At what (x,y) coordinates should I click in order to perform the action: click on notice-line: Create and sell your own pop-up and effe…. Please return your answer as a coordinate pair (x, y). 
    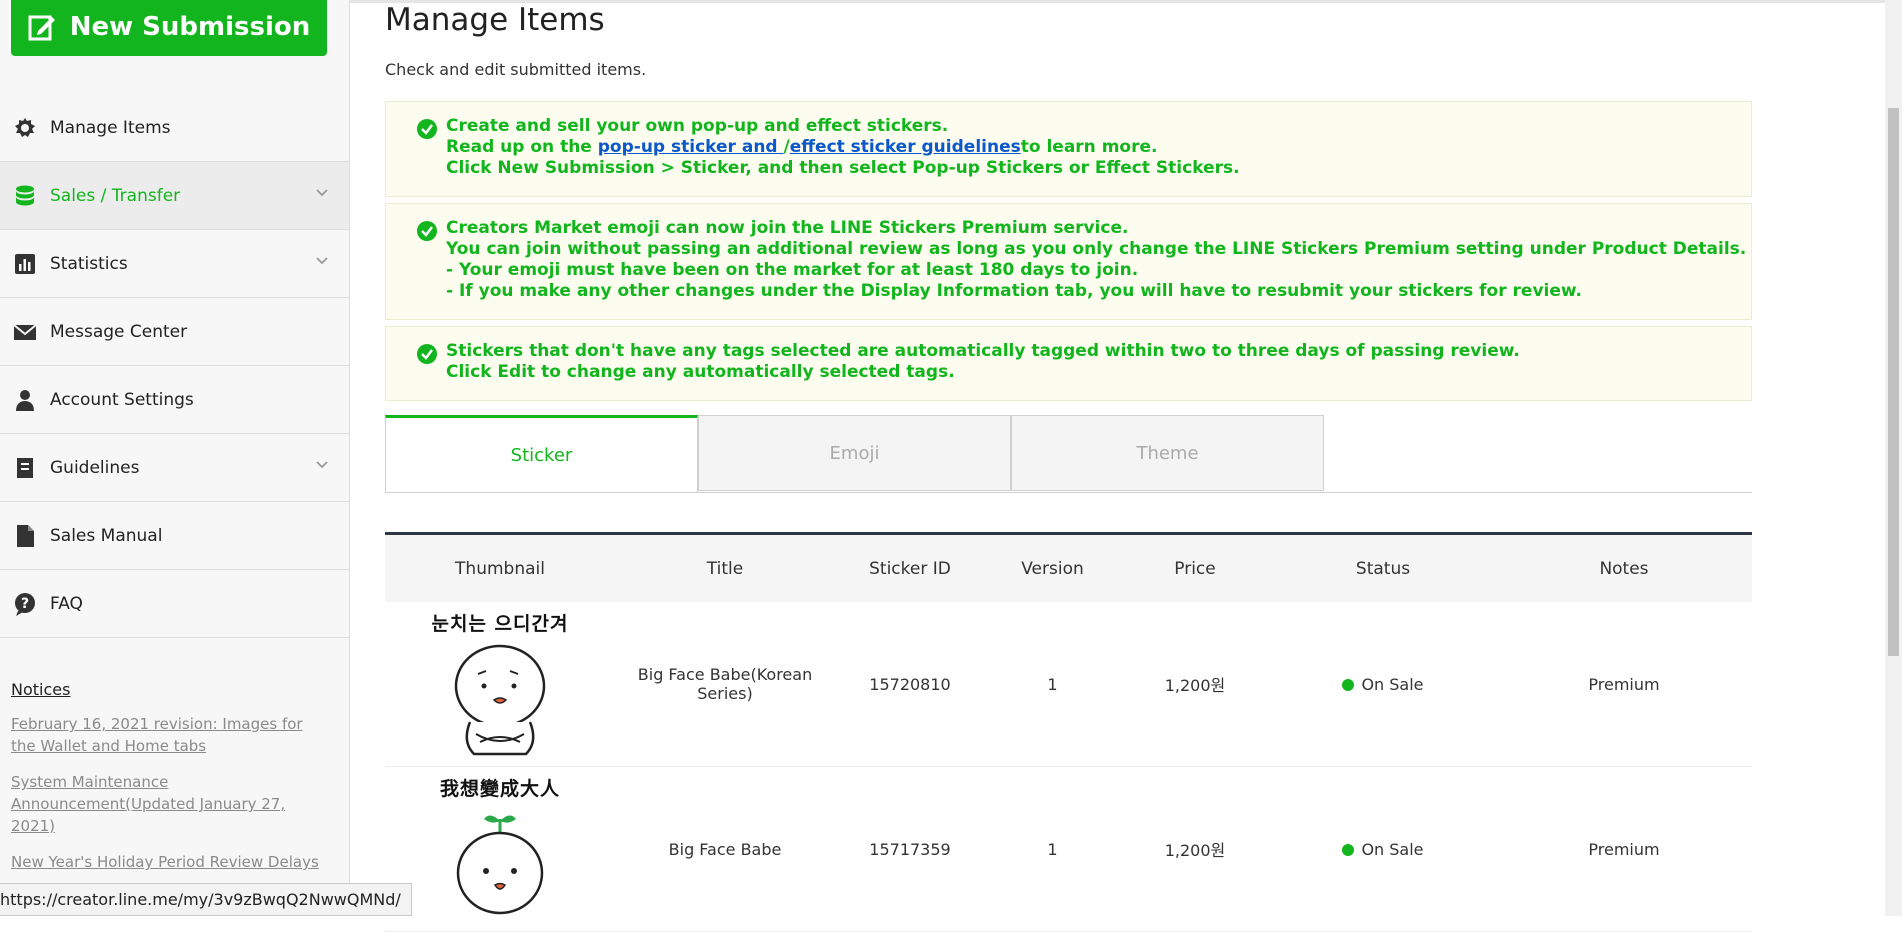
    Looking at the image, I should click on (697, 126).